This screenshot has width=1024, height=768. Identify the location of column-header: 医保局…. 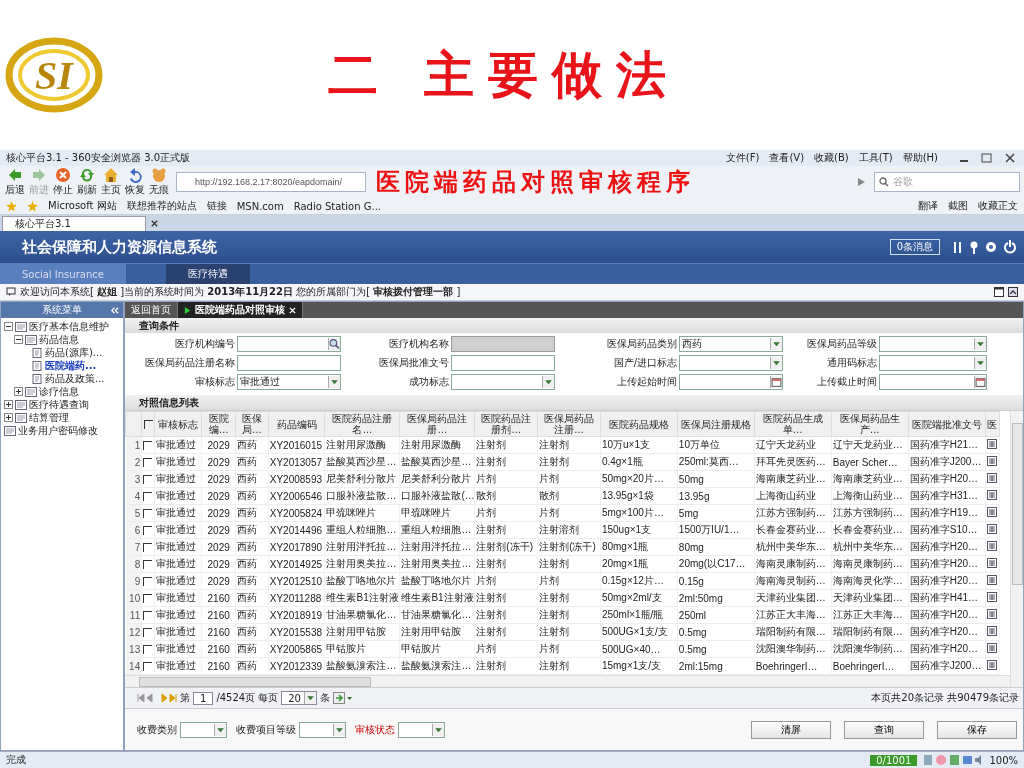
(252, 424).